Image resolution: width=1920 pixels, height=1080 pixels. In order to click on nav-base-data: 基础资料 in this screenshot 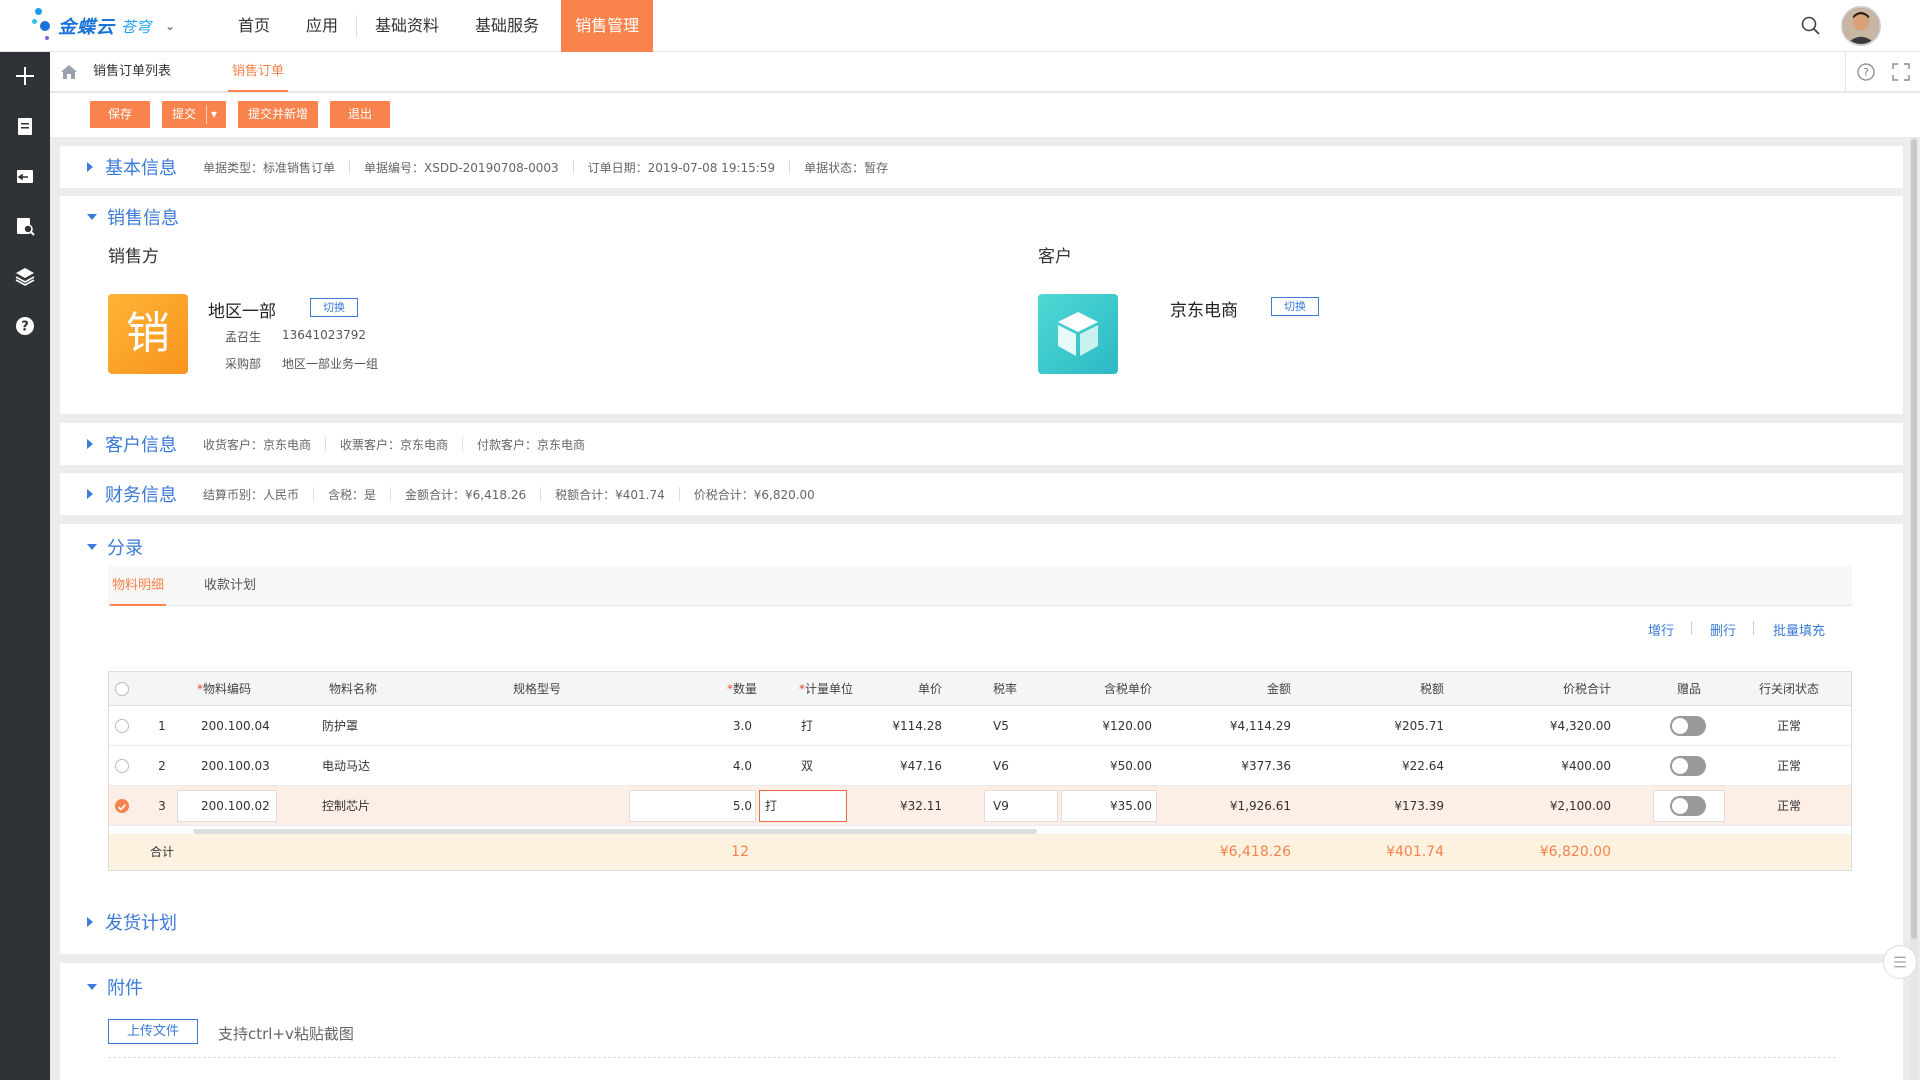, I will do `click(407, 26)`.